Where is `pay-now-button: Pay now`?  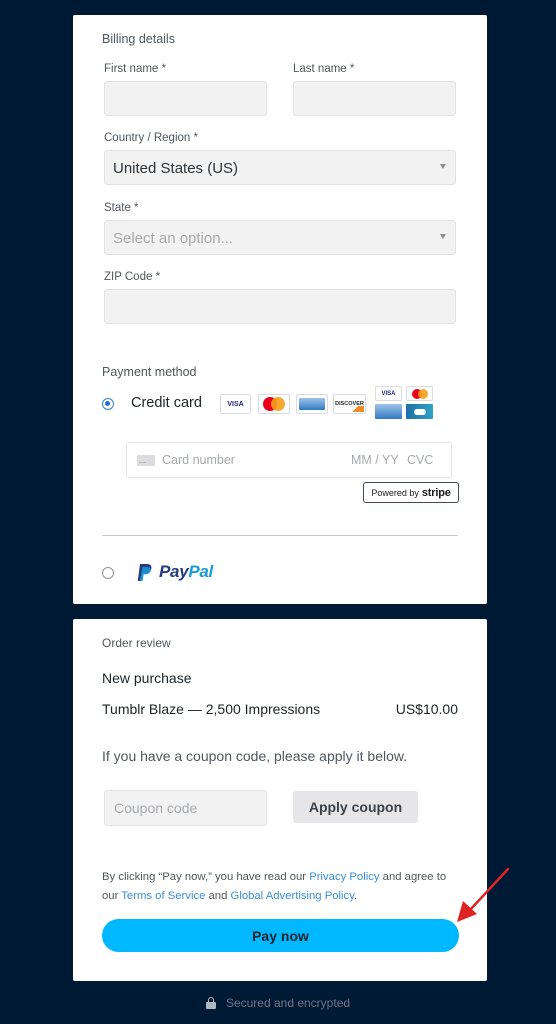 pay-now-button: Pay now is located at coordinates (280, 935).